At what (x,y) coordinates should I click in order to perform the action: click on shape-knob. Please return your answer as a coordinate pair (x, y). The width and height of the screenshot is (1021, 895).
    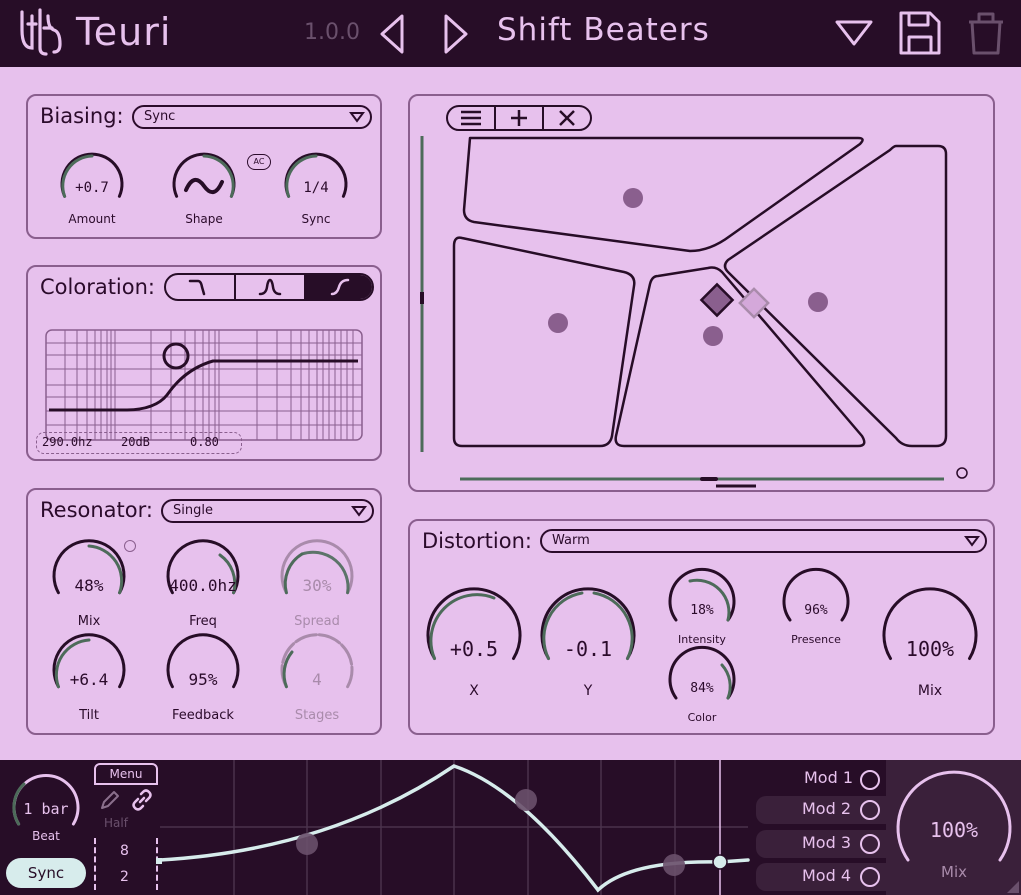
    Looking at the image, I should click on (204, 185).